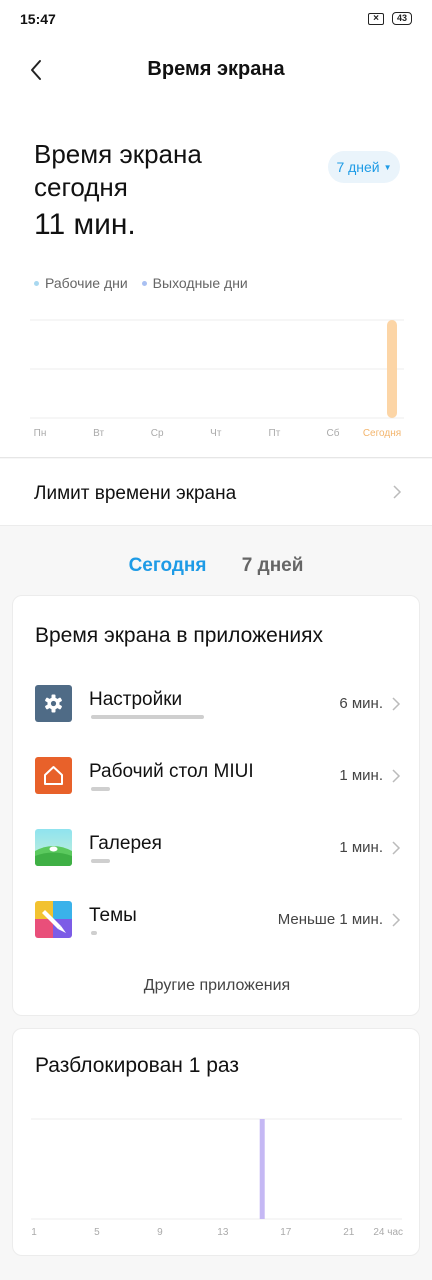 This screenshot has width=432, height=1280. I want to click on legend-weekends-label: Выходные дни, so click(200, 283).